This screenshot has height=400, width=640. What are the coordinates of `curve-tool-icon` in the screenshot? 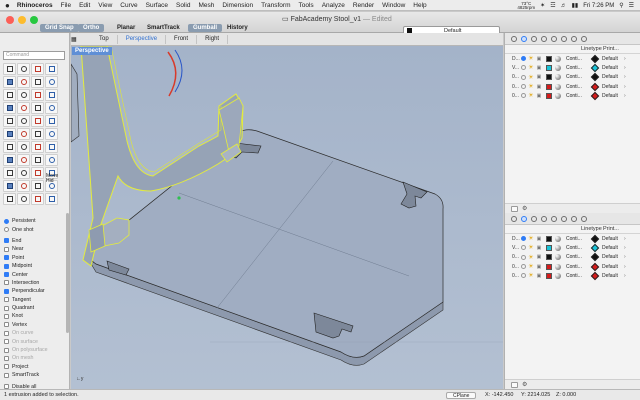 It's located at (9, 82).